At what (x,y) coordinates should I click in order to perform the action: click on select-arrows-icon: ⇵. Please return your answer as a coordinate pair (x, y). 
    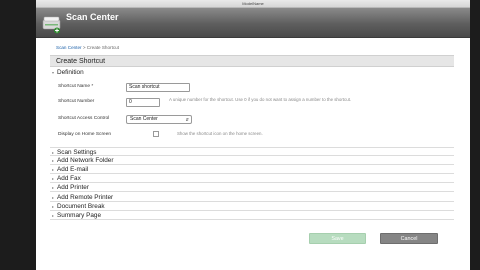
    Looking at the image, I should click on (187, 119).